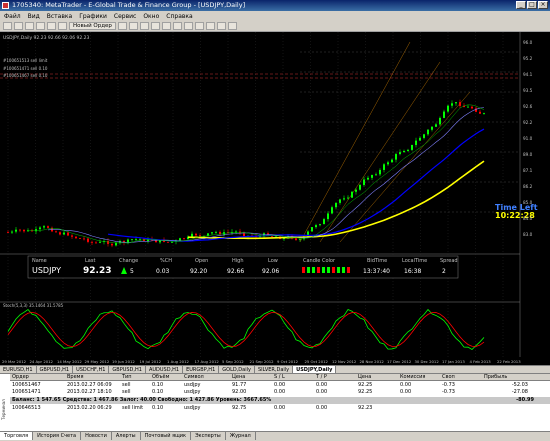 This screenshot has height=441, width=550. What do you see at coordinates (179, 16) in the screenshot?
I see `menu-help: Справка` at bounding box center [179, 16].